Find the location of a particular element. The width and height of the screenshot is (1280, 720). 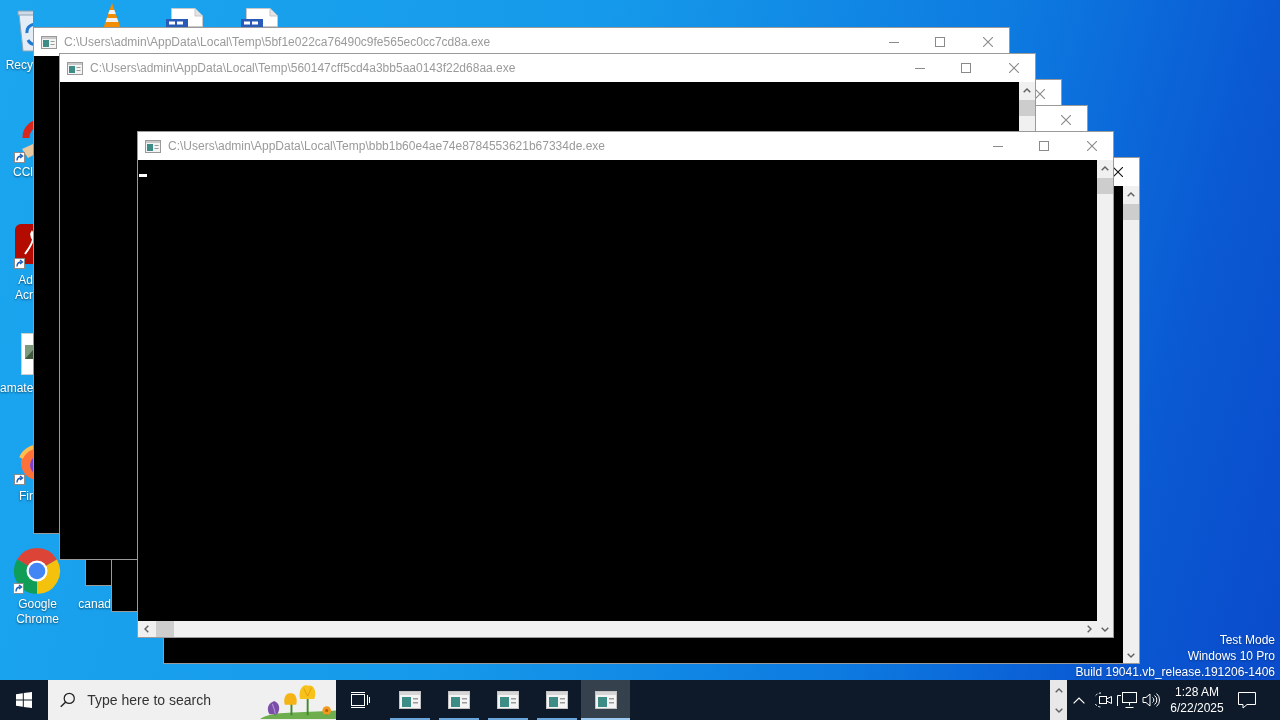

window-title: C:\Users\admin\AppData\Local\Temp\5bf1e022ca76490c9fe565ec0cc7cd8a.exe is located at coordinates (277, 42).